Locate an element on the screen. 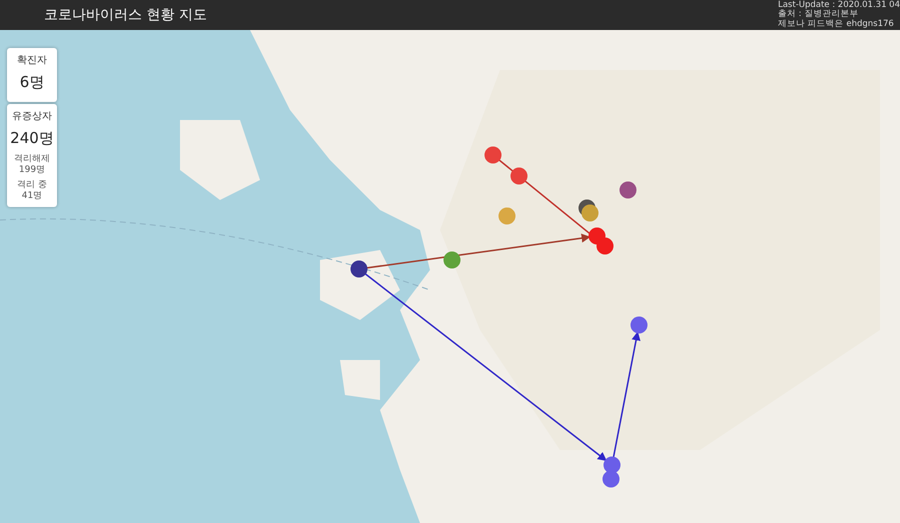  app-title: 코로나바이러스 현황 지도 is located at coordinates (125, 15).